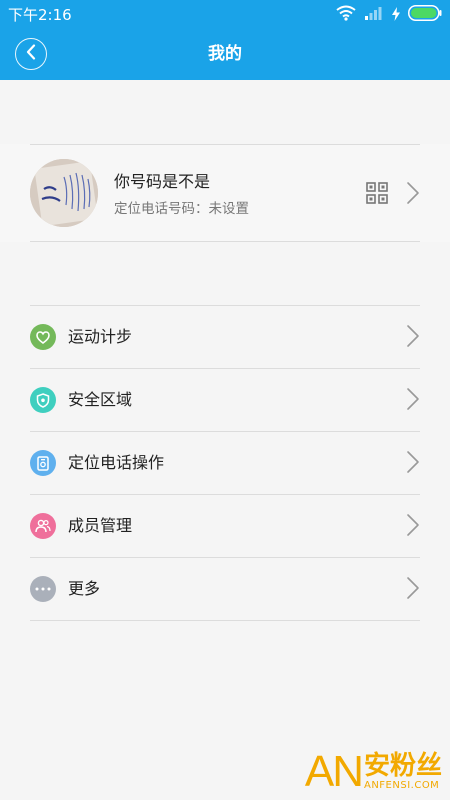 Image resolution: width=450 pixels, height=800 pixels. What do you see at coordinates (43, 589) in the screenshot?
I see `more-icon` at bounding box center [43, 589].